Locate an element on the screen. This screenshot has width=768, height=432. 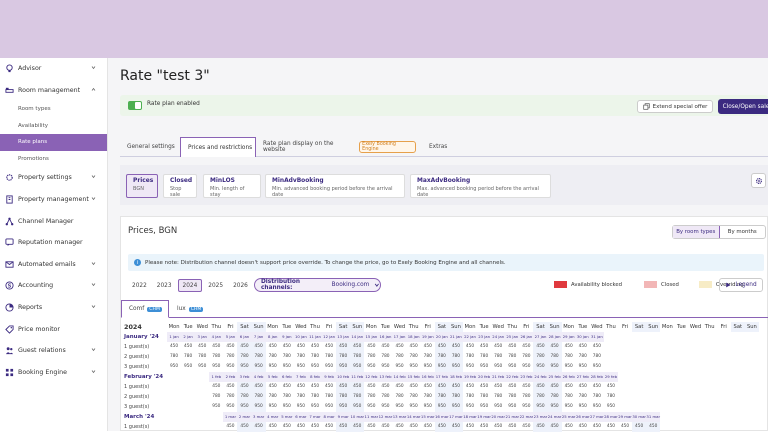
sidebar-item-guest-relations: Guest relations is located at coordinates (53, 351).